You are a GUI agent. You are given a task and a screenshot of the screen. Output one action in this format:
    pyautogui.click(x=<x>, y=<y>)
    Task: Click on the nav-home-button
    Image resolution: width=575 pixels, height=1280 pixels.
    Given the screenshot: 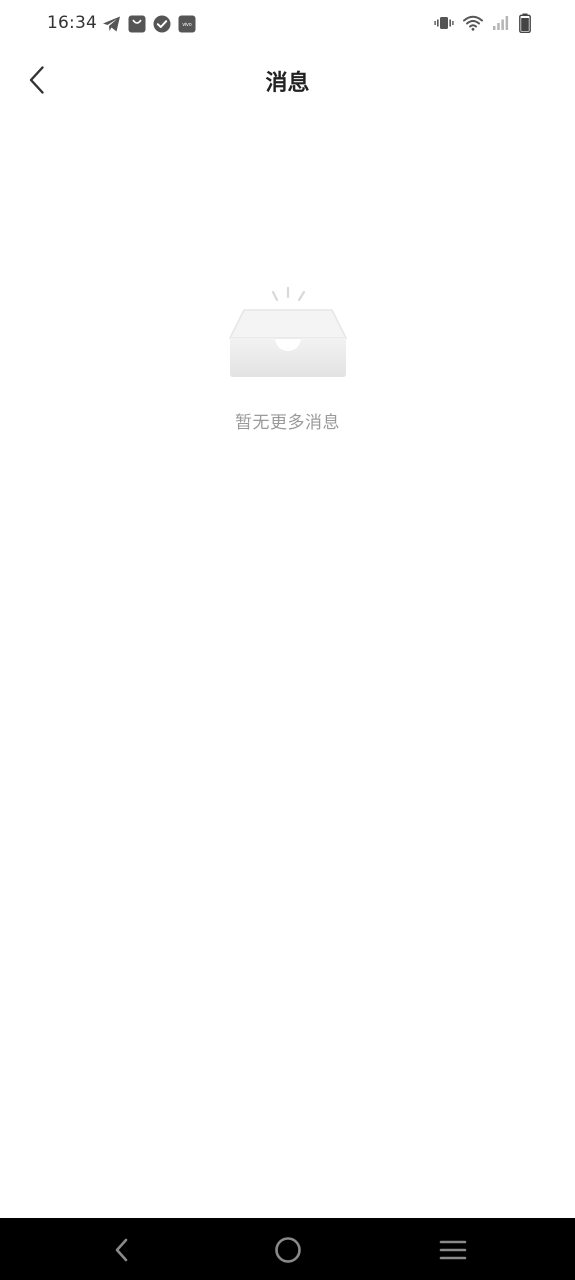 What is the action you would take?
    pyautogui.click(x=288, y=1250)
    